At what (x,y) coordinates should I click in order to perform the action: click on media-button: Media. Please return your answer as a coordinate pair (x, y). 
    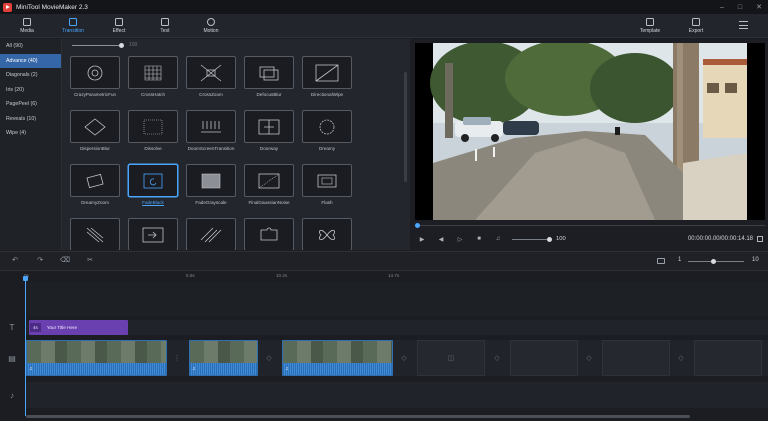
    Looking at the image, I should click on (27, 26).